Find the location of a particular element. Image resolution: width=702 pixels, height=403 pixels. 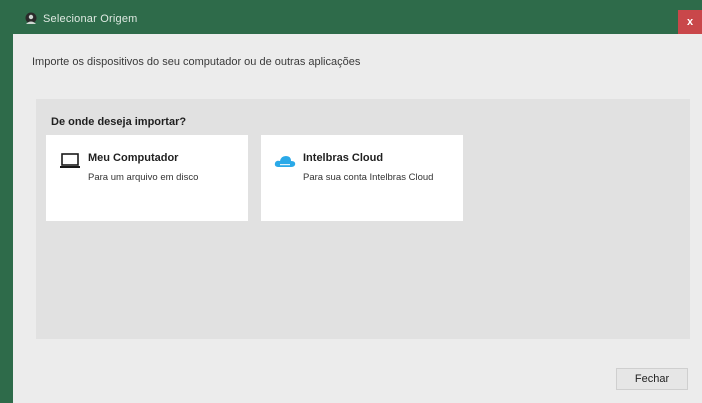

option-title: Intelbras Cloud is located at coordinates (343, 158).